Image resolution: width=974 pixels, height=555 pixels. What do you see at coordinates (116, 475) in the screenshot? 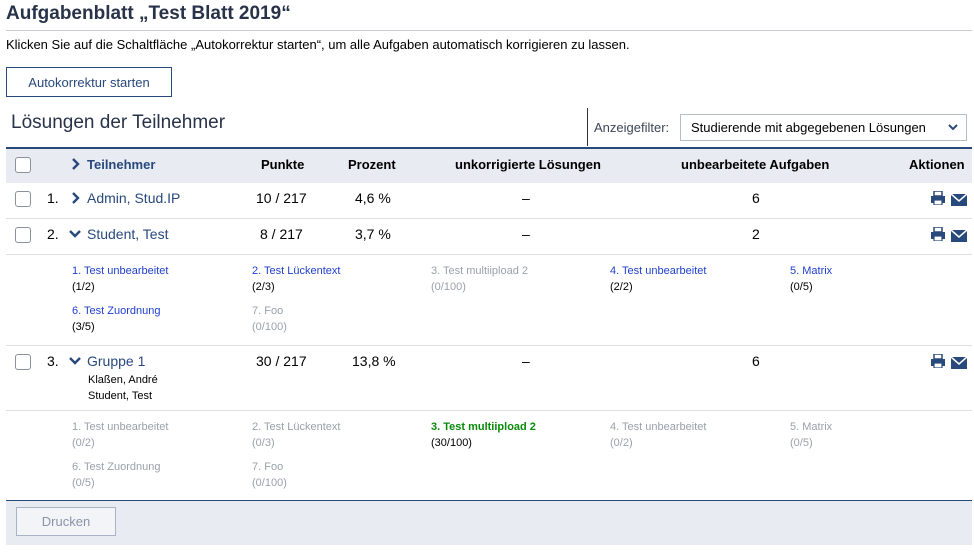
I see `task-item: 6. Test Zuordnung (0/5)` at bounding box center [116, 475].